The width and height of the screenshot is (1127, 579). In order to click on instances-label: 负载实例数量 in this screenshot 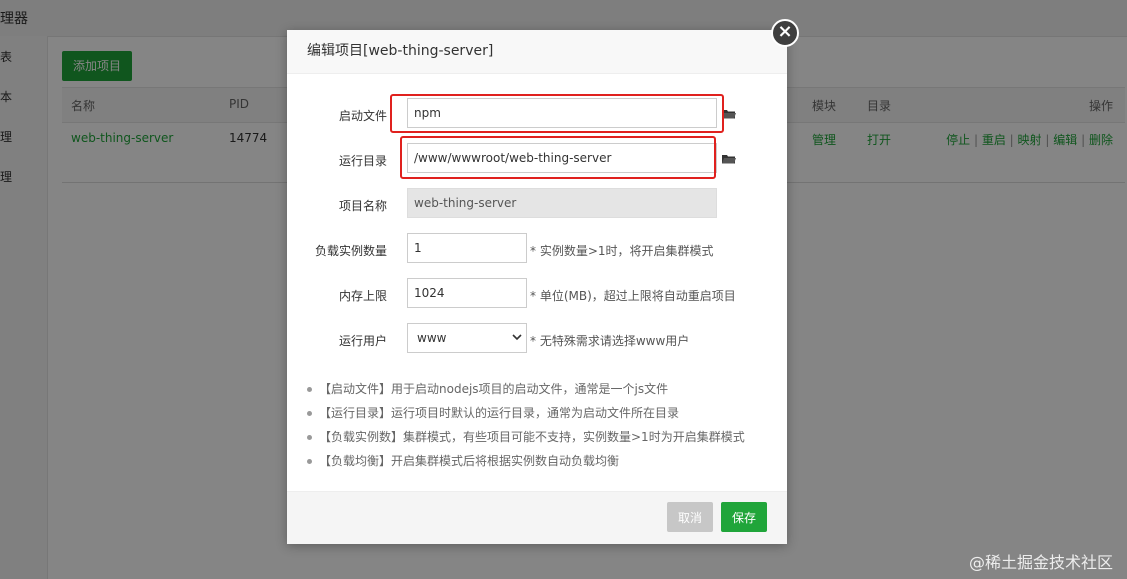, I will do `click(350, 251)`.